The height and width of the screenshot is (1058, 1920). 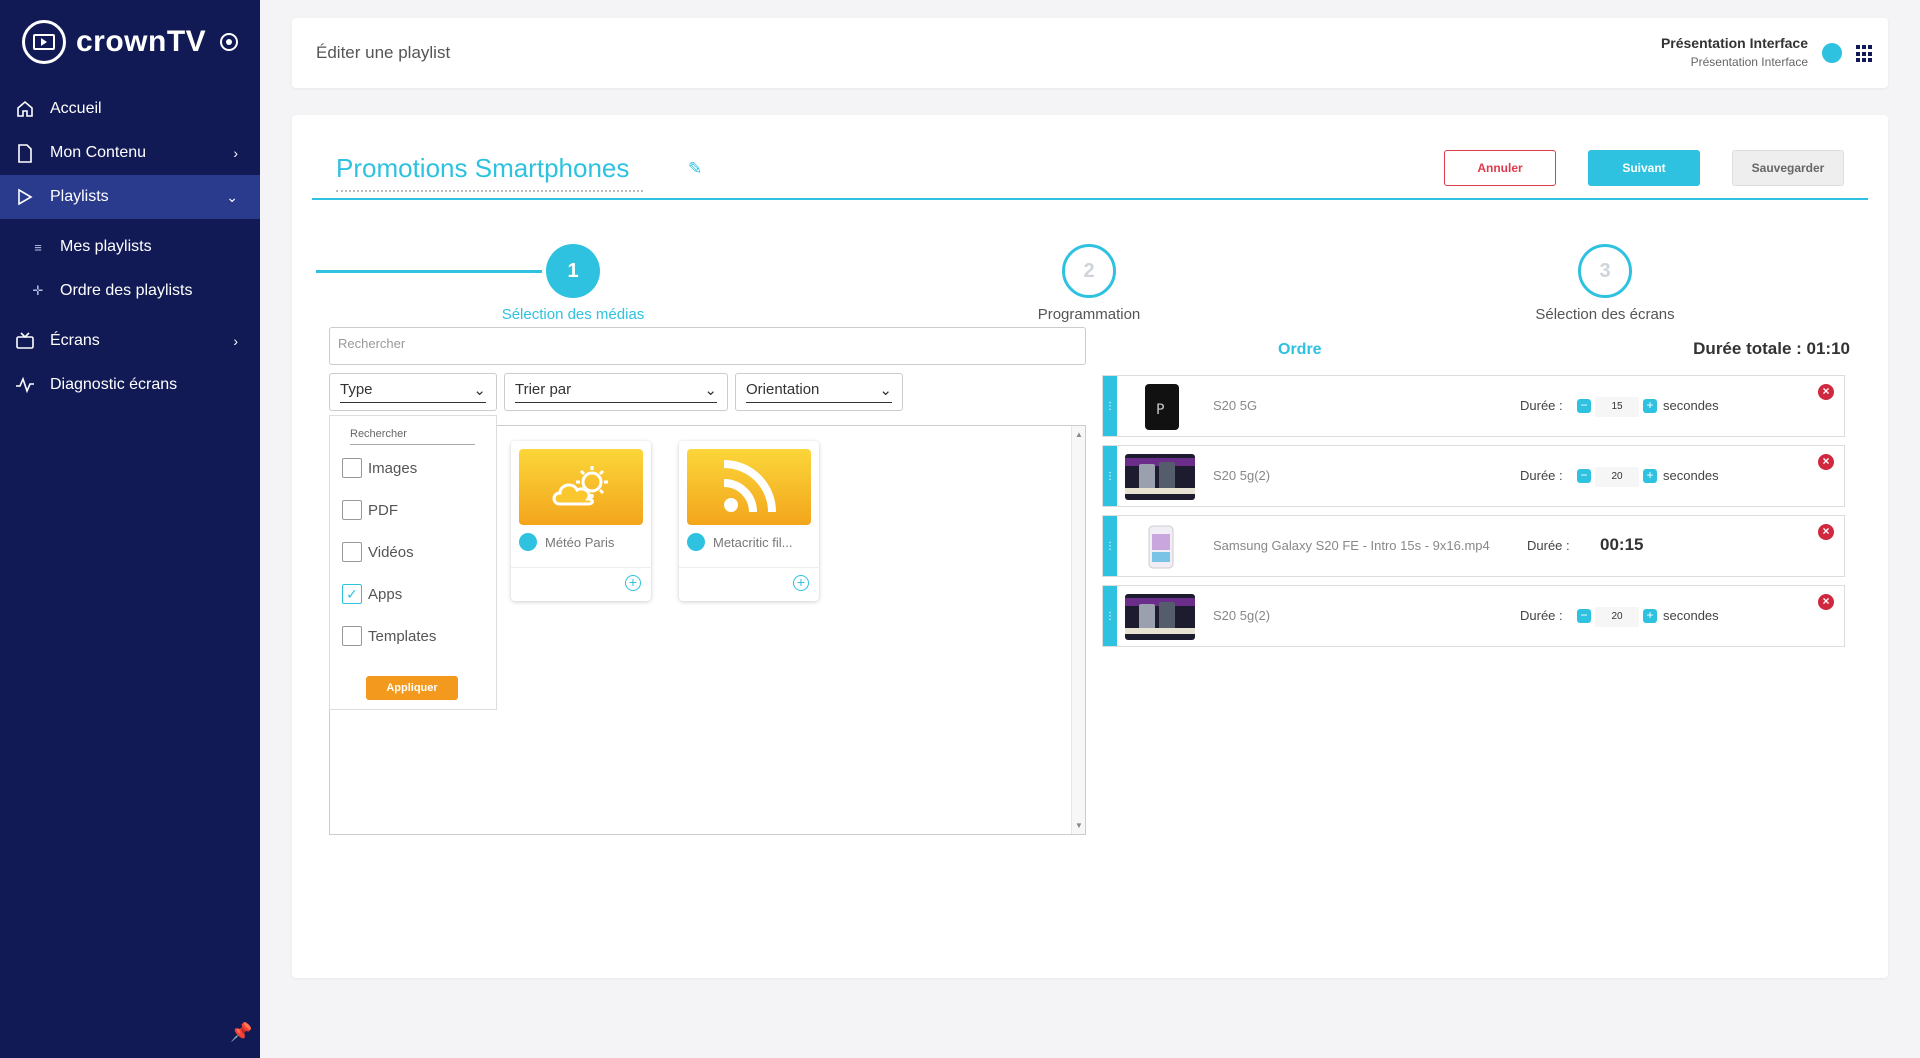 What do you see at coordinates (25, 341) in the screenshot?
I see `tv-icon` at bounding box center [25, 341].